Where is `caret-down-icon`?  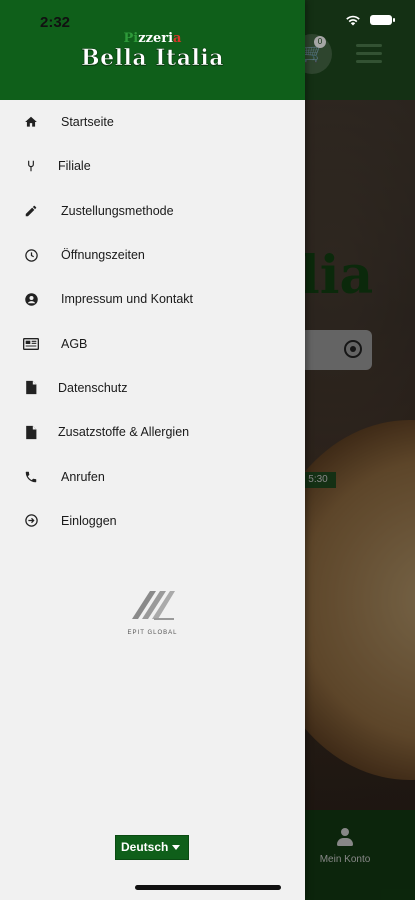 caret-down-icon is located at coordinates (176, 848).